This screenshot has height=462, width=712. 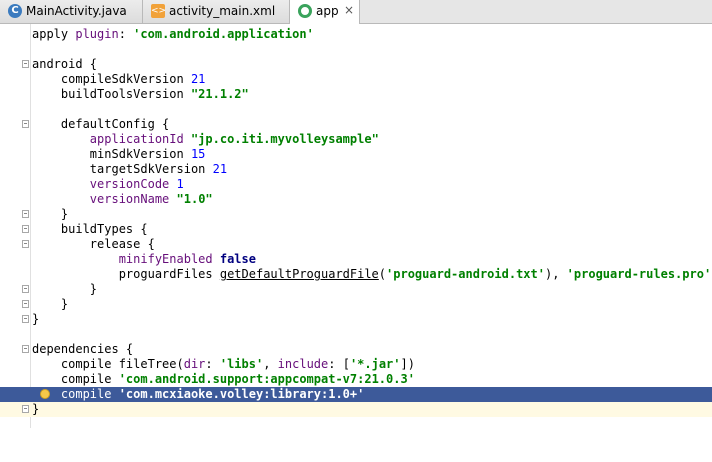 I want to click on code-line-8: applicationId "jp.co.iti.myvolleysample", so click(x=234, y=139).